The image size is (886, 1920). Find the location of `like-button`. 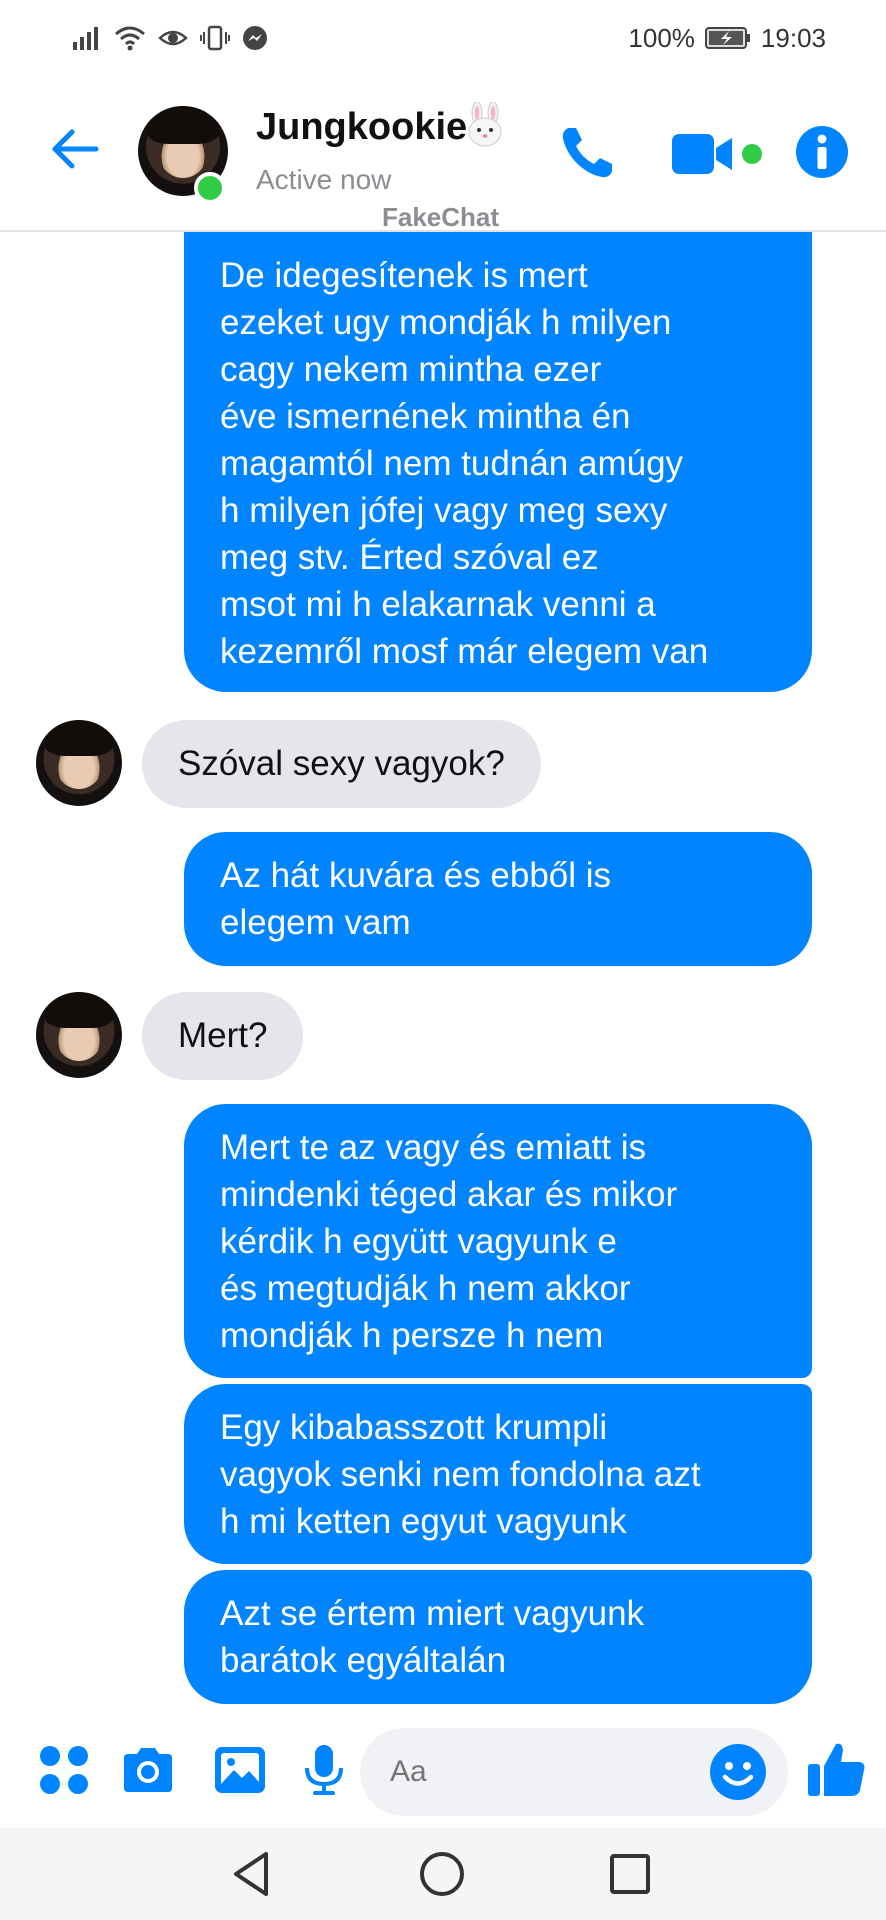

like-button is located at coordinates (837, 1769).